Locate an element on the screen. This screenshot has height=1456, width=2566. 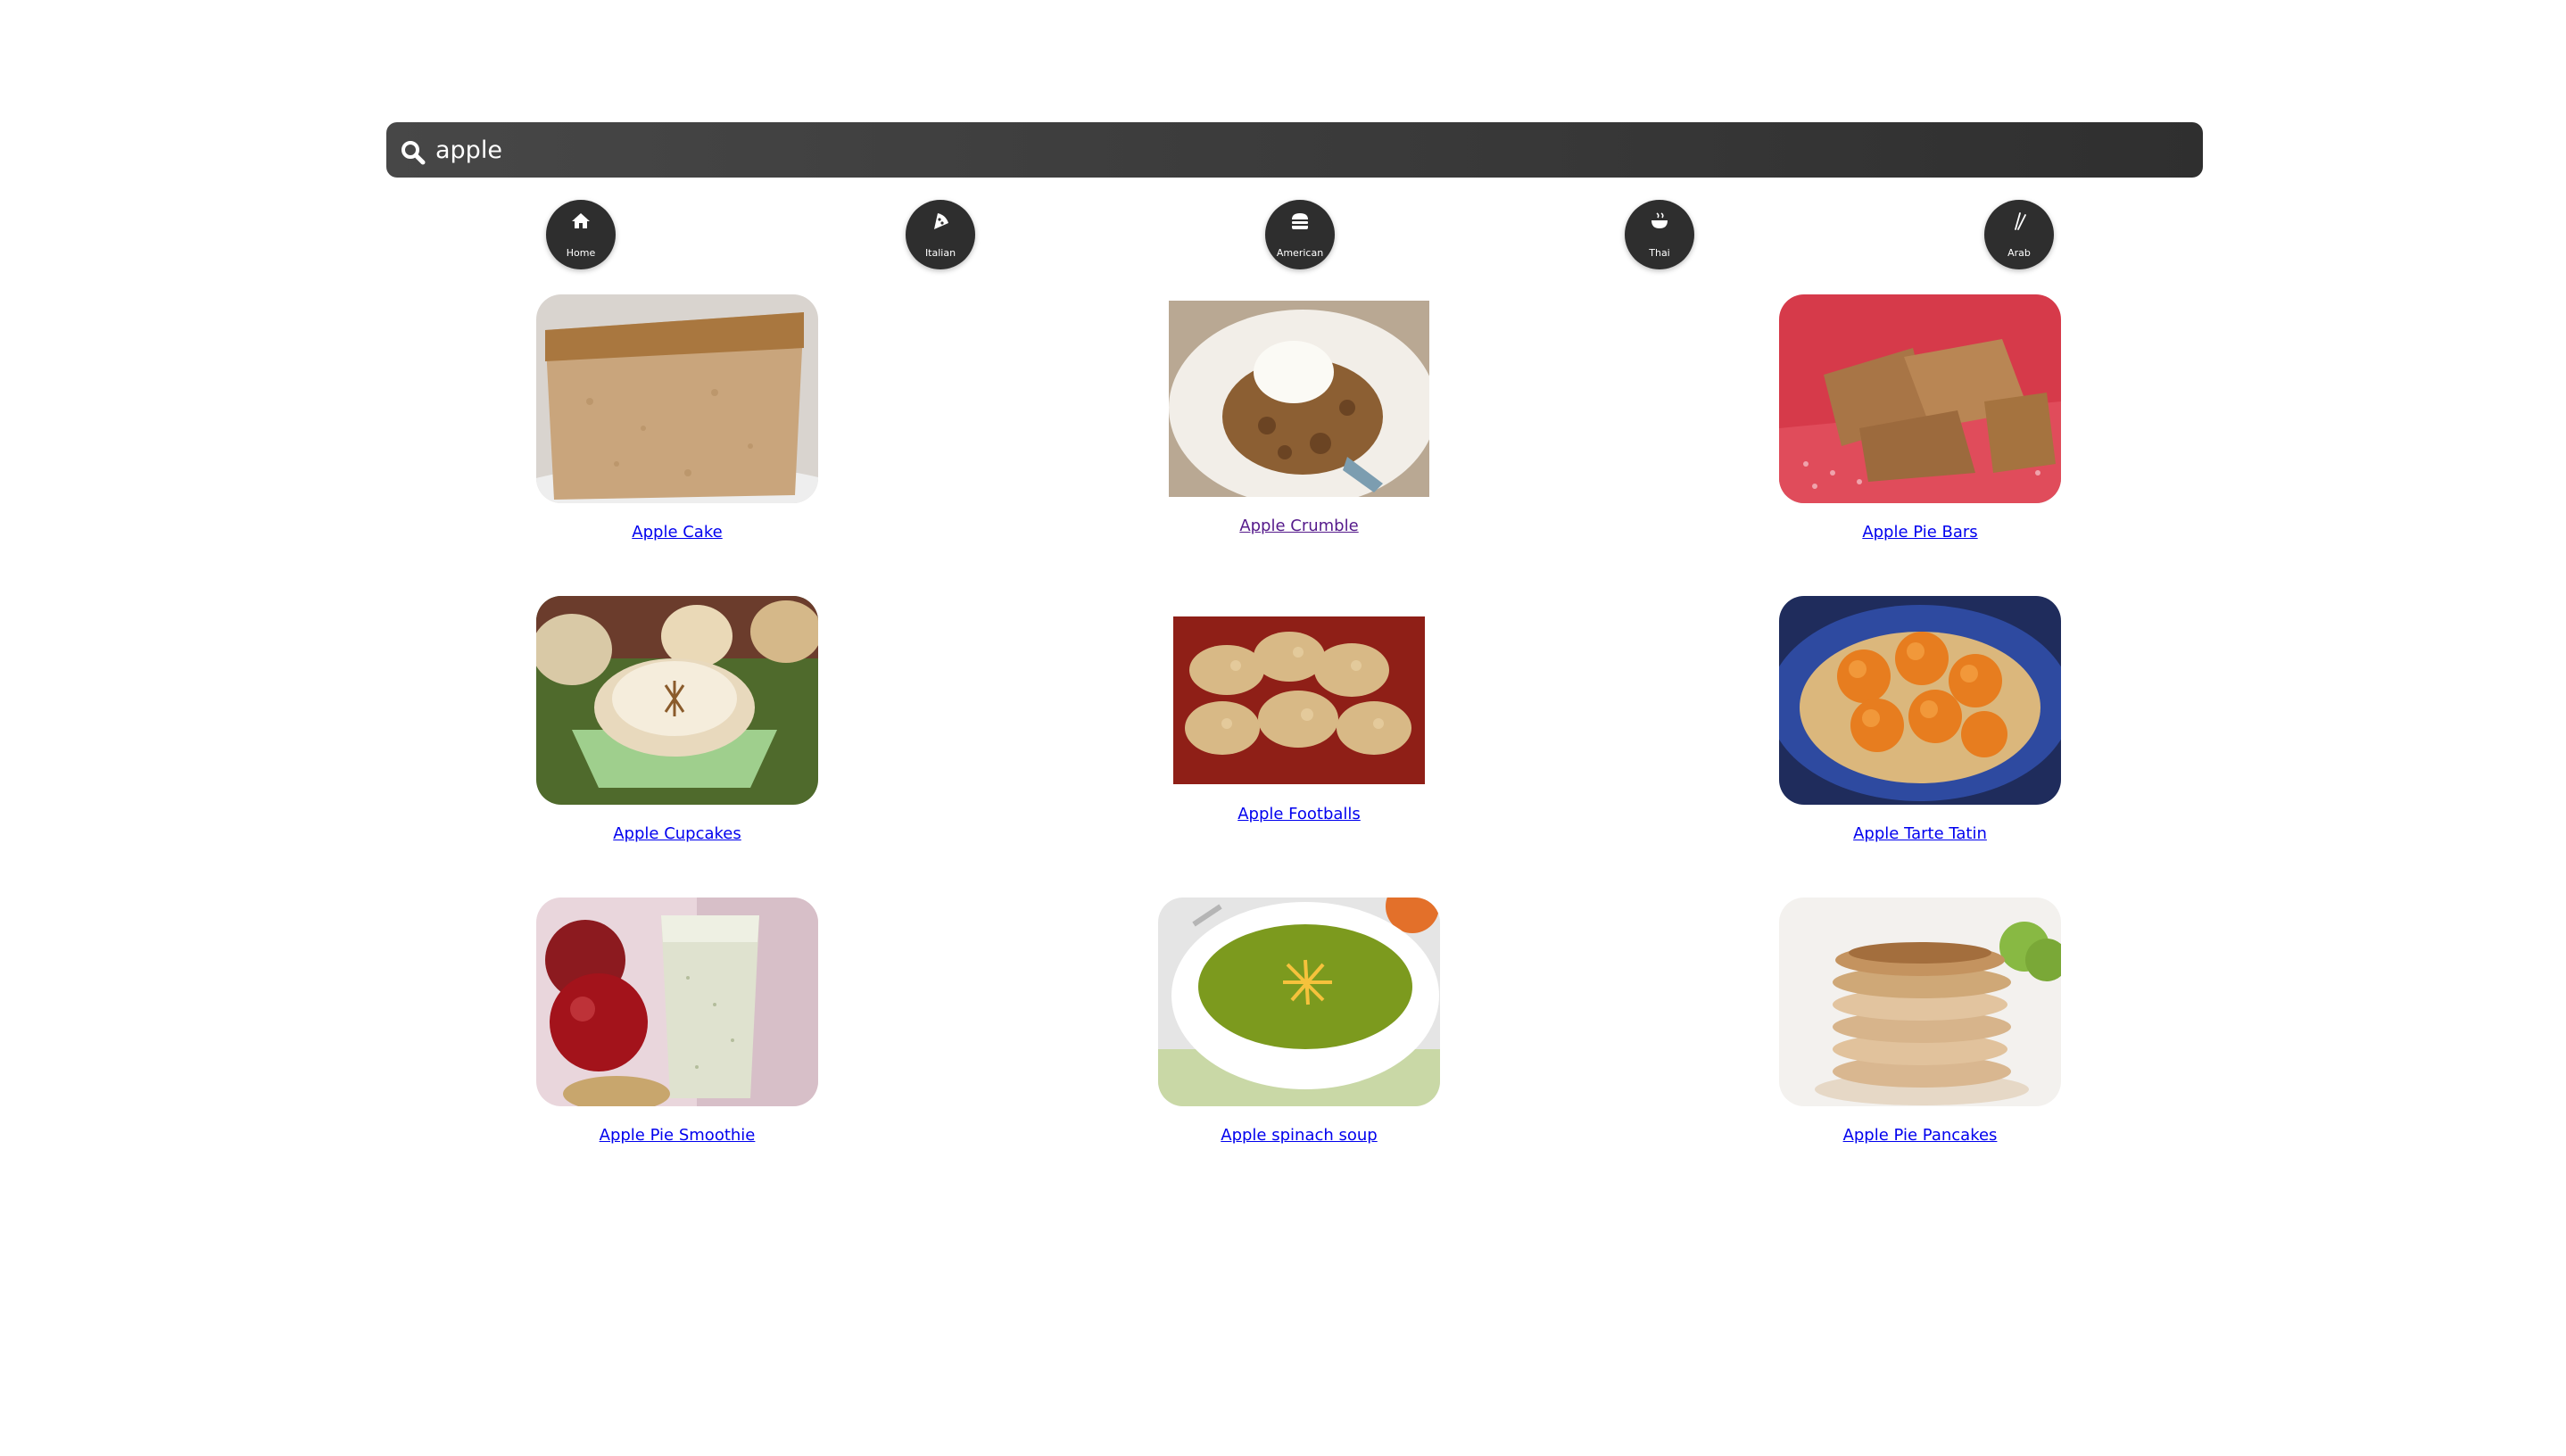
category-bar: Home Italian American Thai Arab is located at coordinates (1283, 236).